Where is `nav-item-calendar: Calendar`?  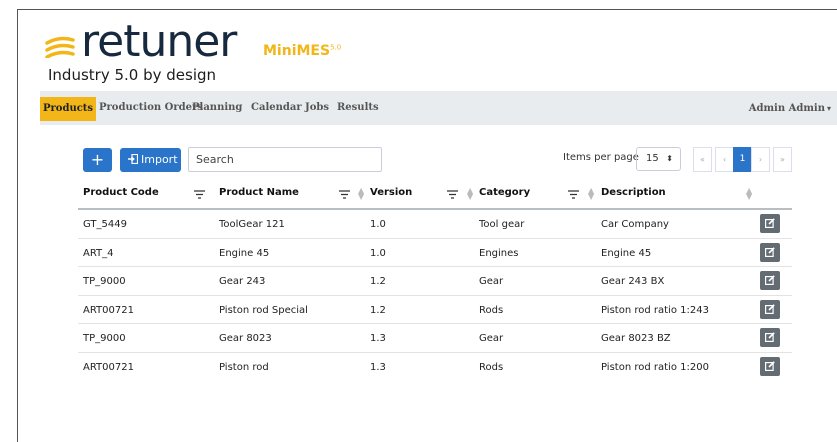 nav-item-calendar: Calendar is located at coordinates (276, 108).